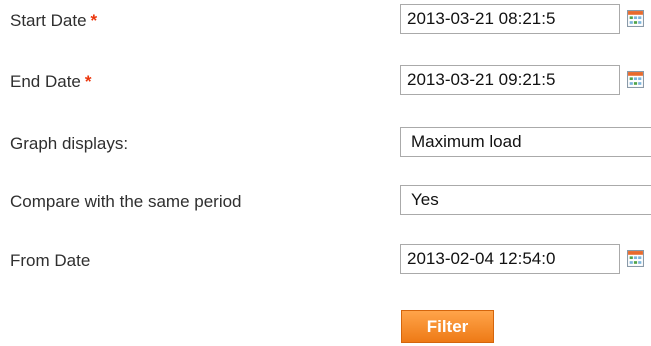 This screenshot has height=346, width=651. I want to click on start-date-row: Start Date * 2013-03-21 08:21:5, so click(325, 21).